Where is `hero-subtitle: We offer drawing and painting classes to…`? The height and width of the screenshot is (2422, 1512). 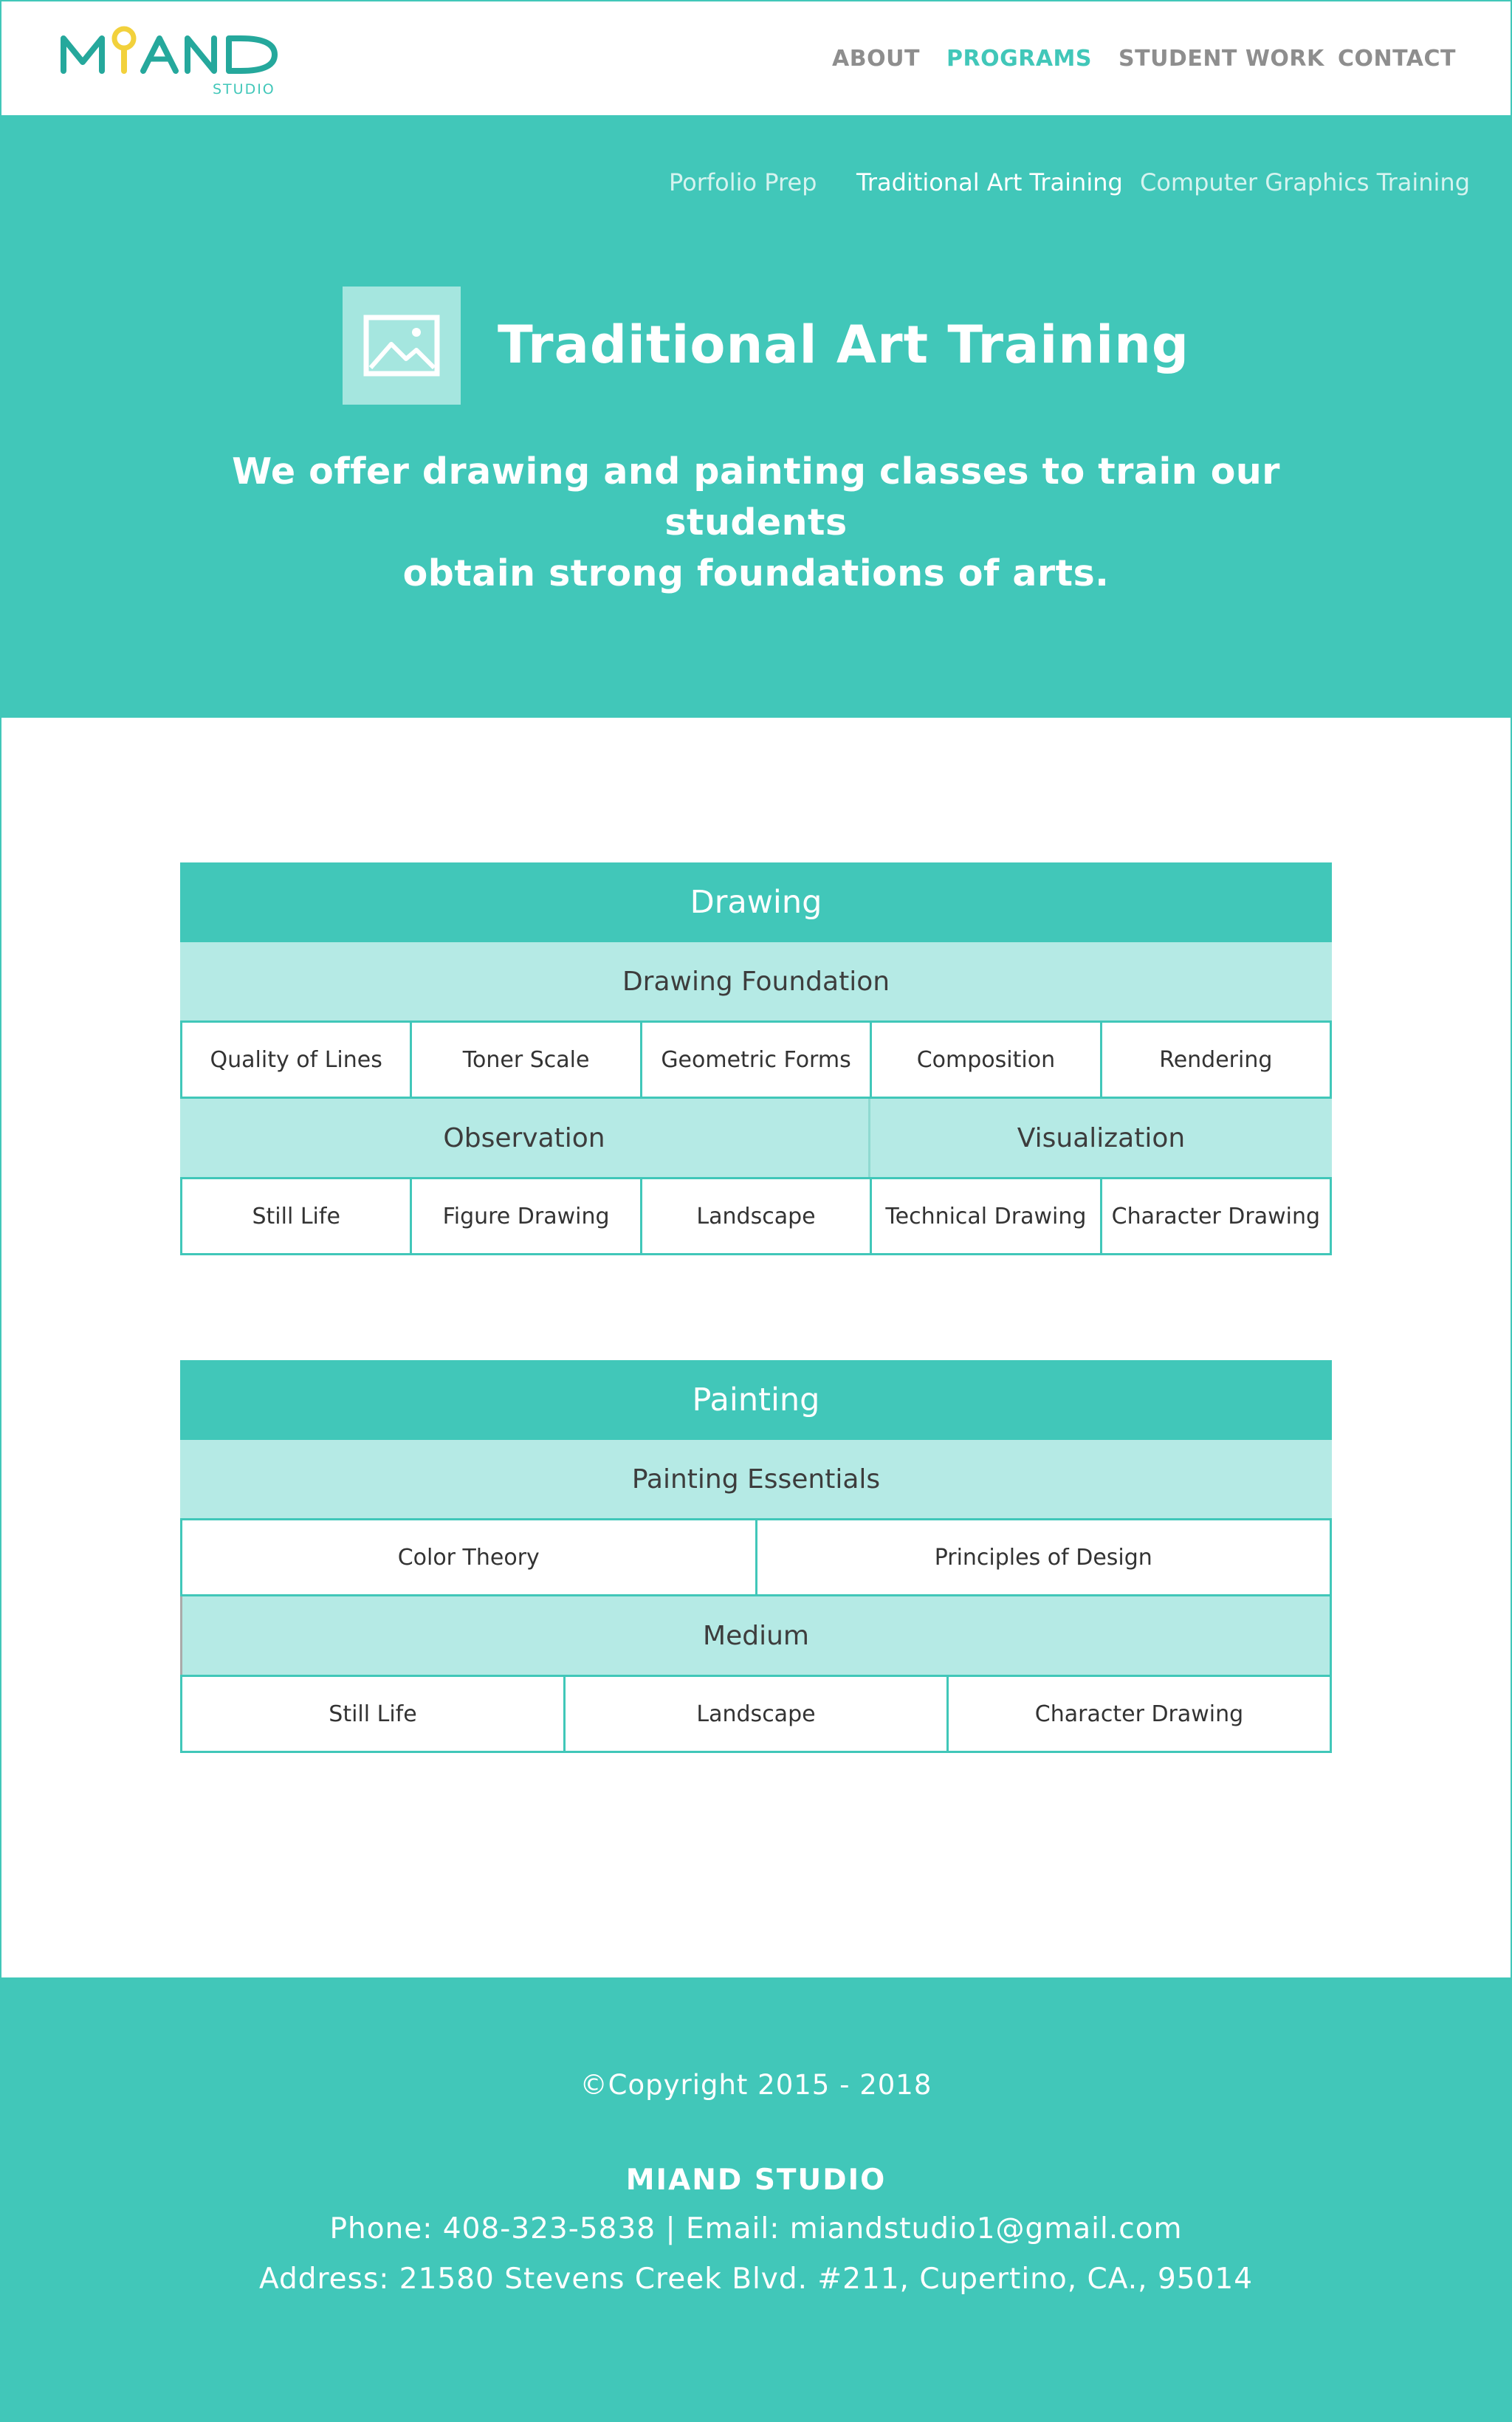
hero-subtitle: We offer drawing and painting classes to… is located at coordinates (756, 522).